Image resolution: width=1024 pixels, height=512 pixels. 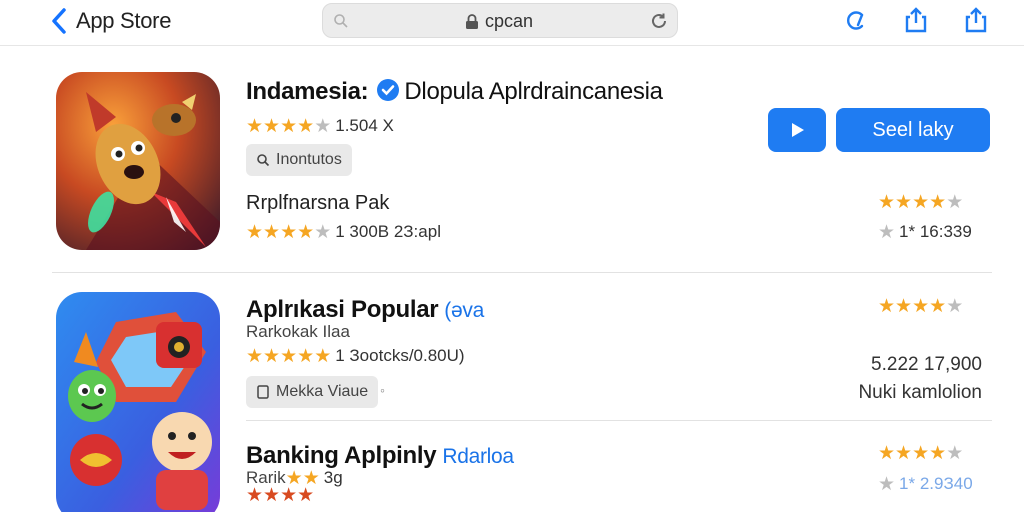 I want to click on lock-icon, so click(x=472, y=21).